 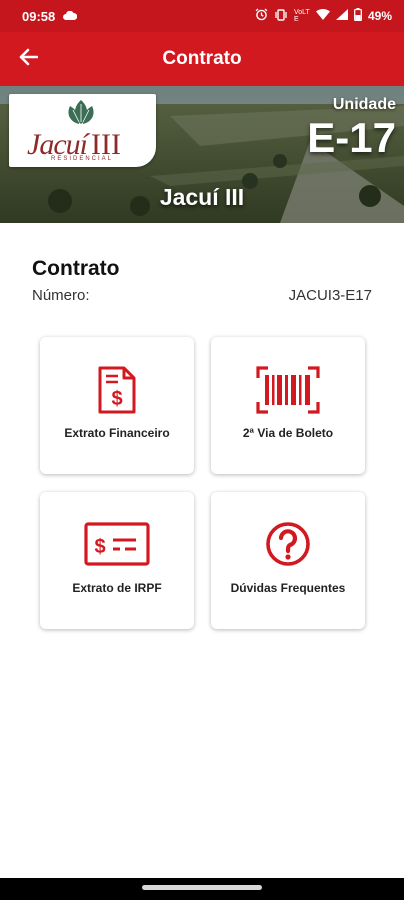 What do you see at coordinates (379, 16) in the screenshot?
I see `battery-percent: 49%` at bounding box center [379, 16].